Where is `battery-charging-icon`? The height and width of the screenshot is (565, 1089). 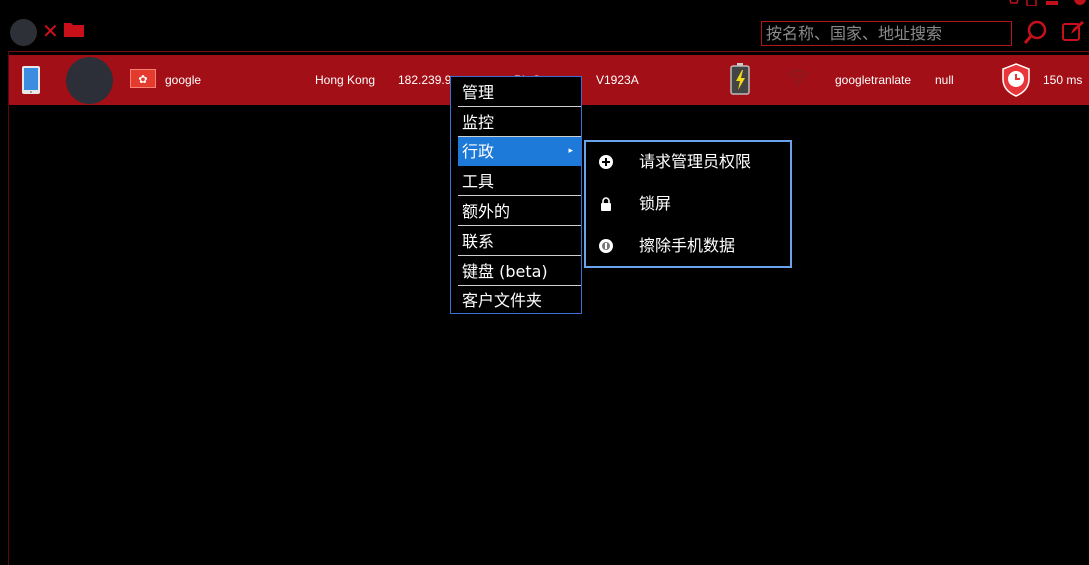 battery-charging-icon is located at coordinates (740, 79).